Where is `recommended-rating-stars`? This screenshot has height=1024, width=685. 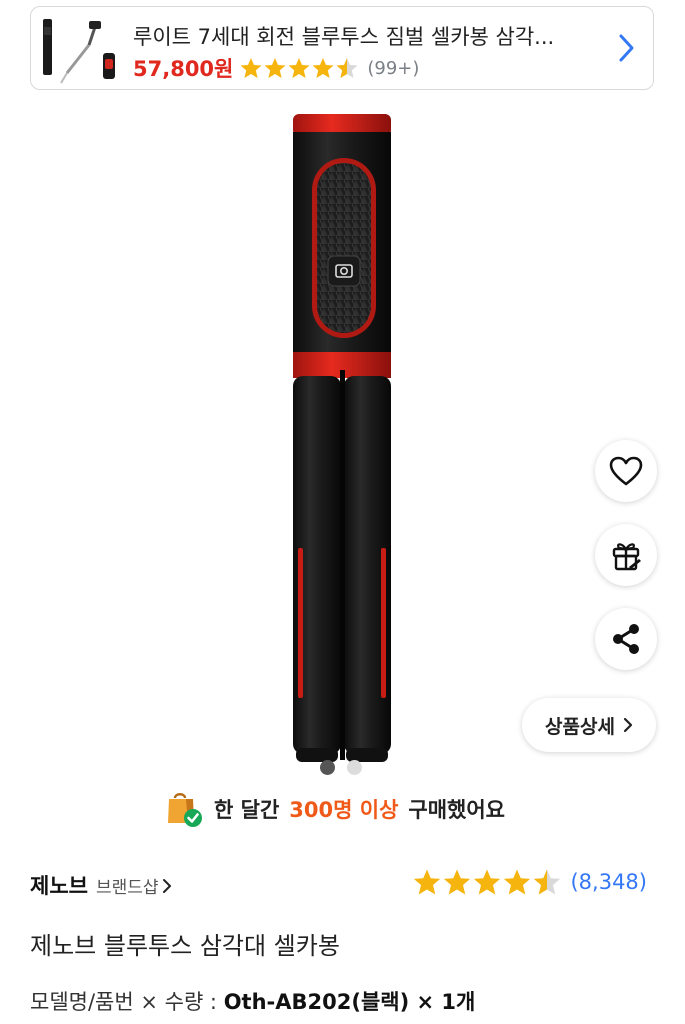 recommended-rating-stars is located at coordinates (299, 68).